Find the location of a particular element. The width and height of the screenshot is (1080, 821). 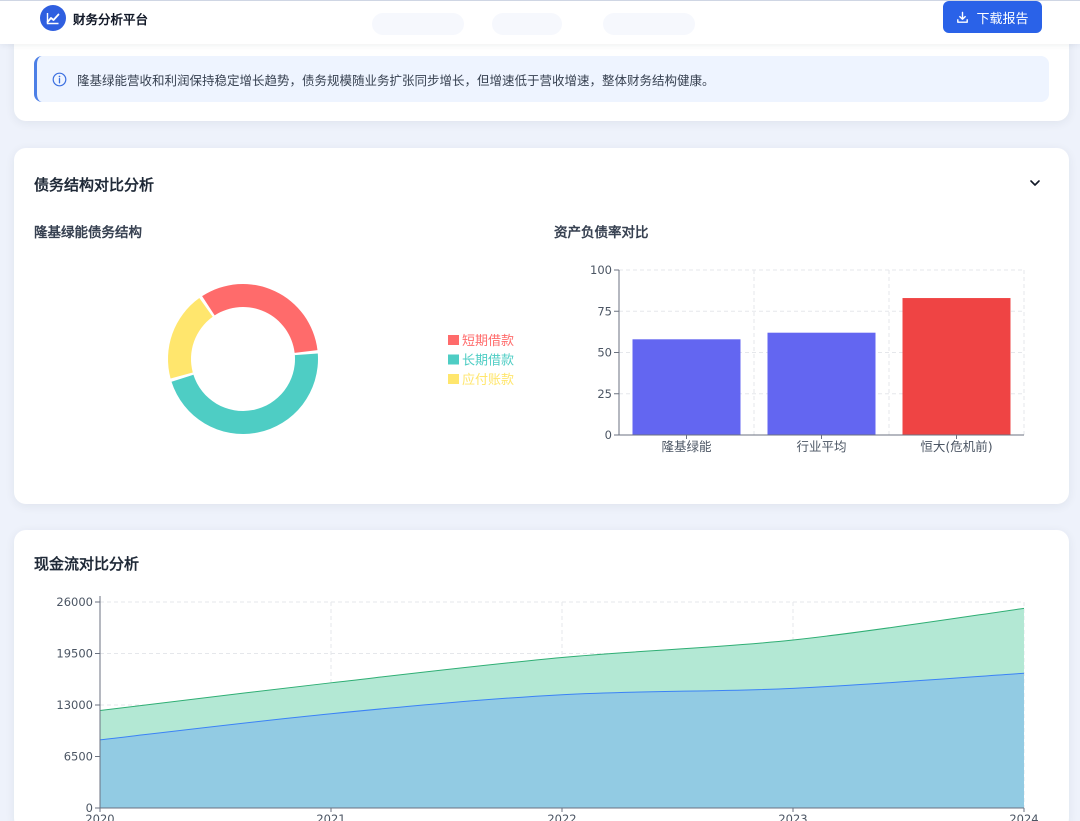

x-tick-label: 2023 is located at coordinates (792, 816).